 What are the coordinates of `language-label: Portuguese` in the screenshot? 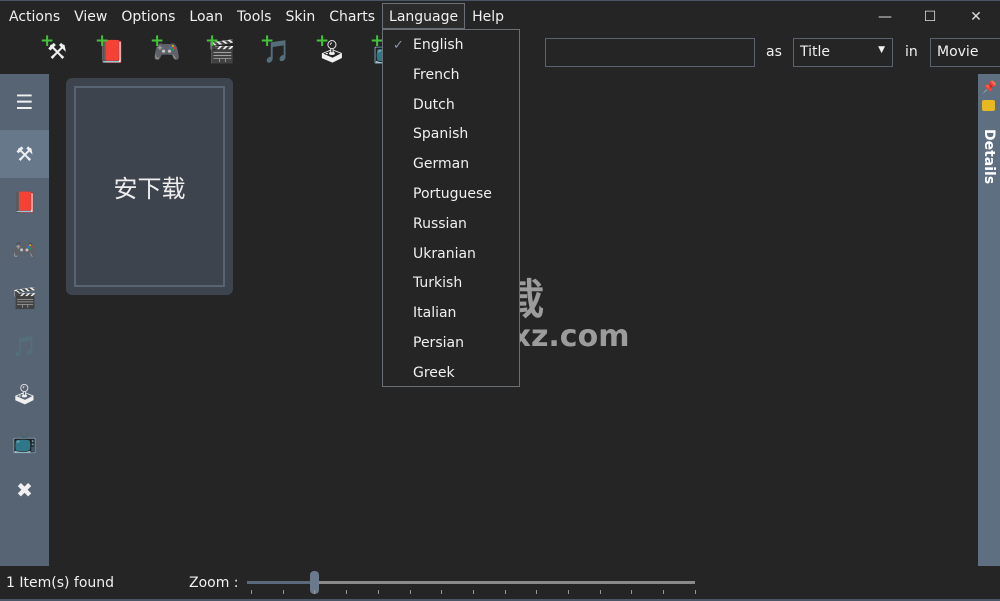 It's located at (452, 193).